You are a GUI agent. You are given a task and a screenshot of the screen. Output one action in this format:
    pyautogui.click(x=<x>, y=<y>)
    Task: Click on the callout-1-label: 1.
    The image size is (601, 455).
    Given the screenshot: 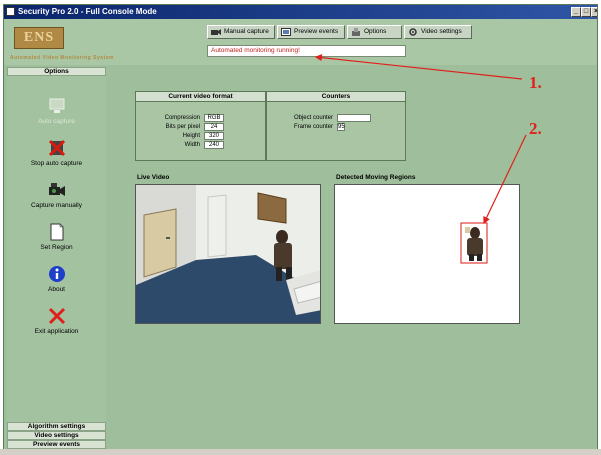 What is the action you would take?
    pyautogui.click(x=535, y=82)
    